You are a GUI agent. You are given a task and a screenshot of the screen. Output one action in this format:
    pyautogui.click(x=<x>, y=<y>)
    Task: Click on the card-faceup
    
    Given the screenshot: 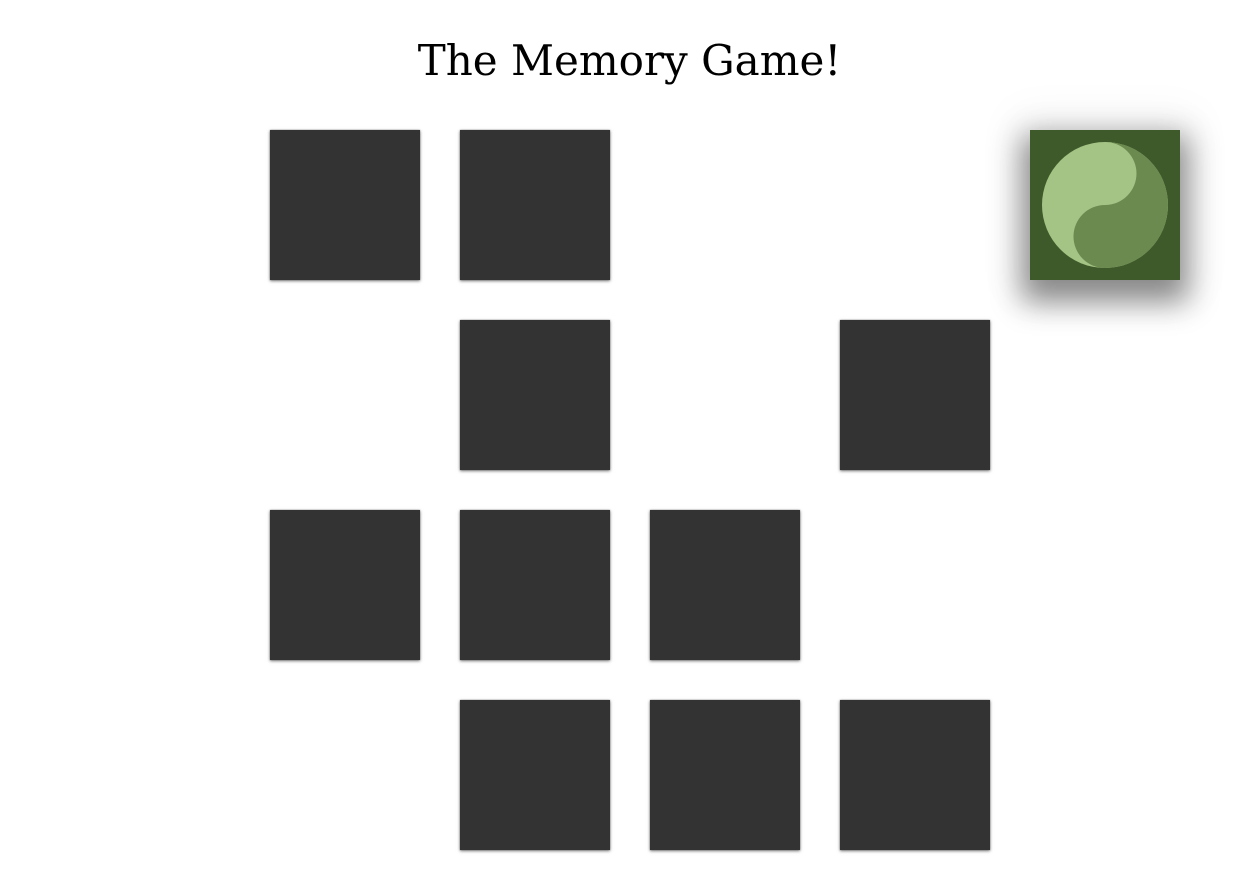 What is the action you would take?
    pyautogui.click(x=1105, y=205)
    